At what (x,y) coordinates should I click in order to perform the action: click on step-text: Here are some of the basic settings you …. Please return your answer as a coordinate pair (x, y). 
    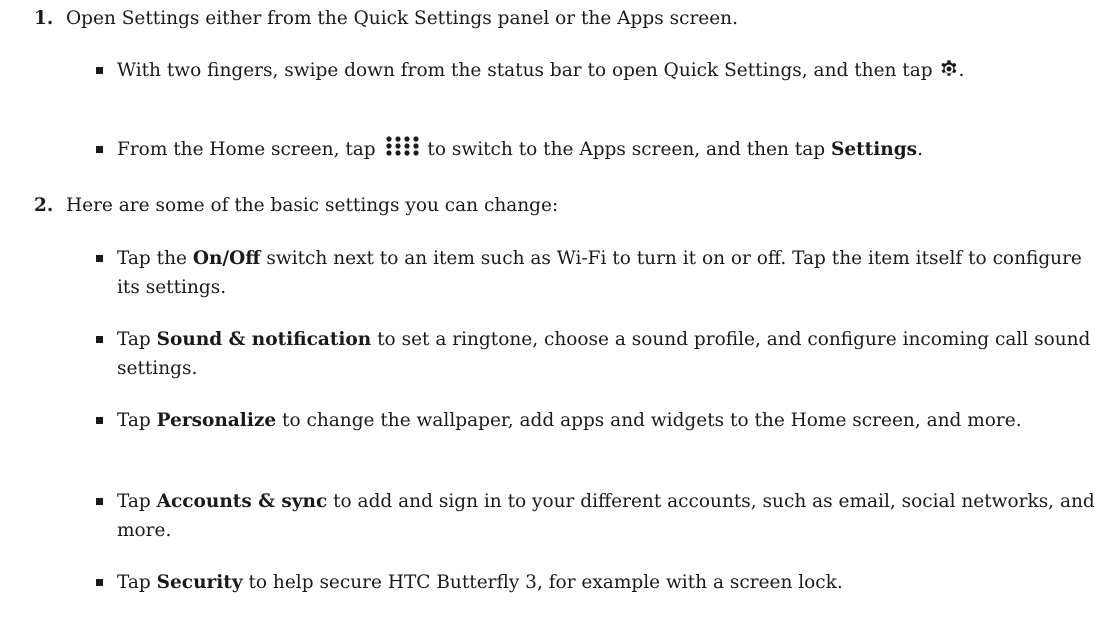
    Looking at the image, I should click on (312, 205).